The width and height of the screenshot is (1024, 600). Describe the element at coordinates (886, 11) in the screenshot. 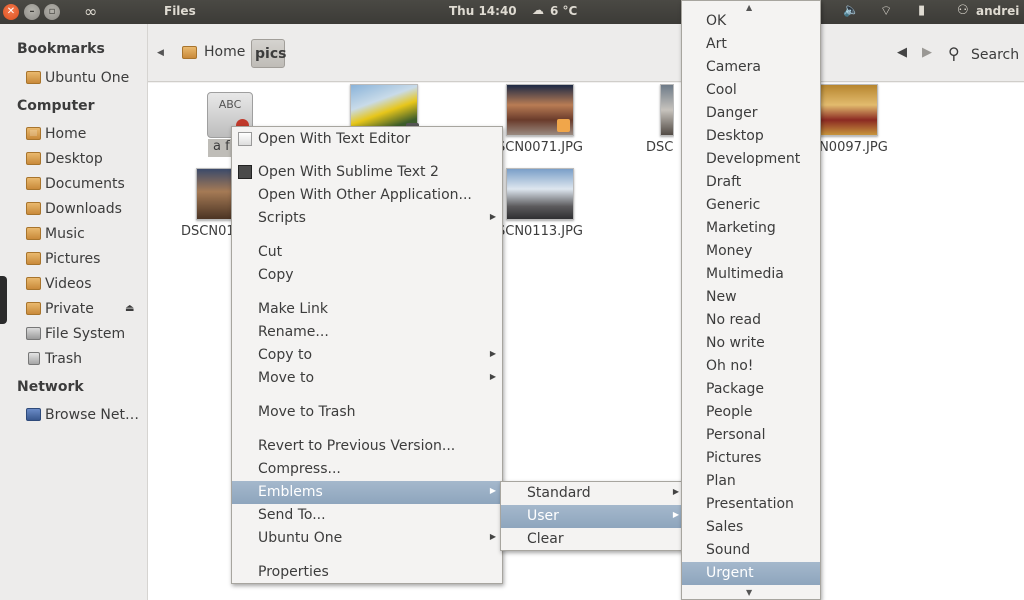

I see `wifi-icon: ⌔` at that location.